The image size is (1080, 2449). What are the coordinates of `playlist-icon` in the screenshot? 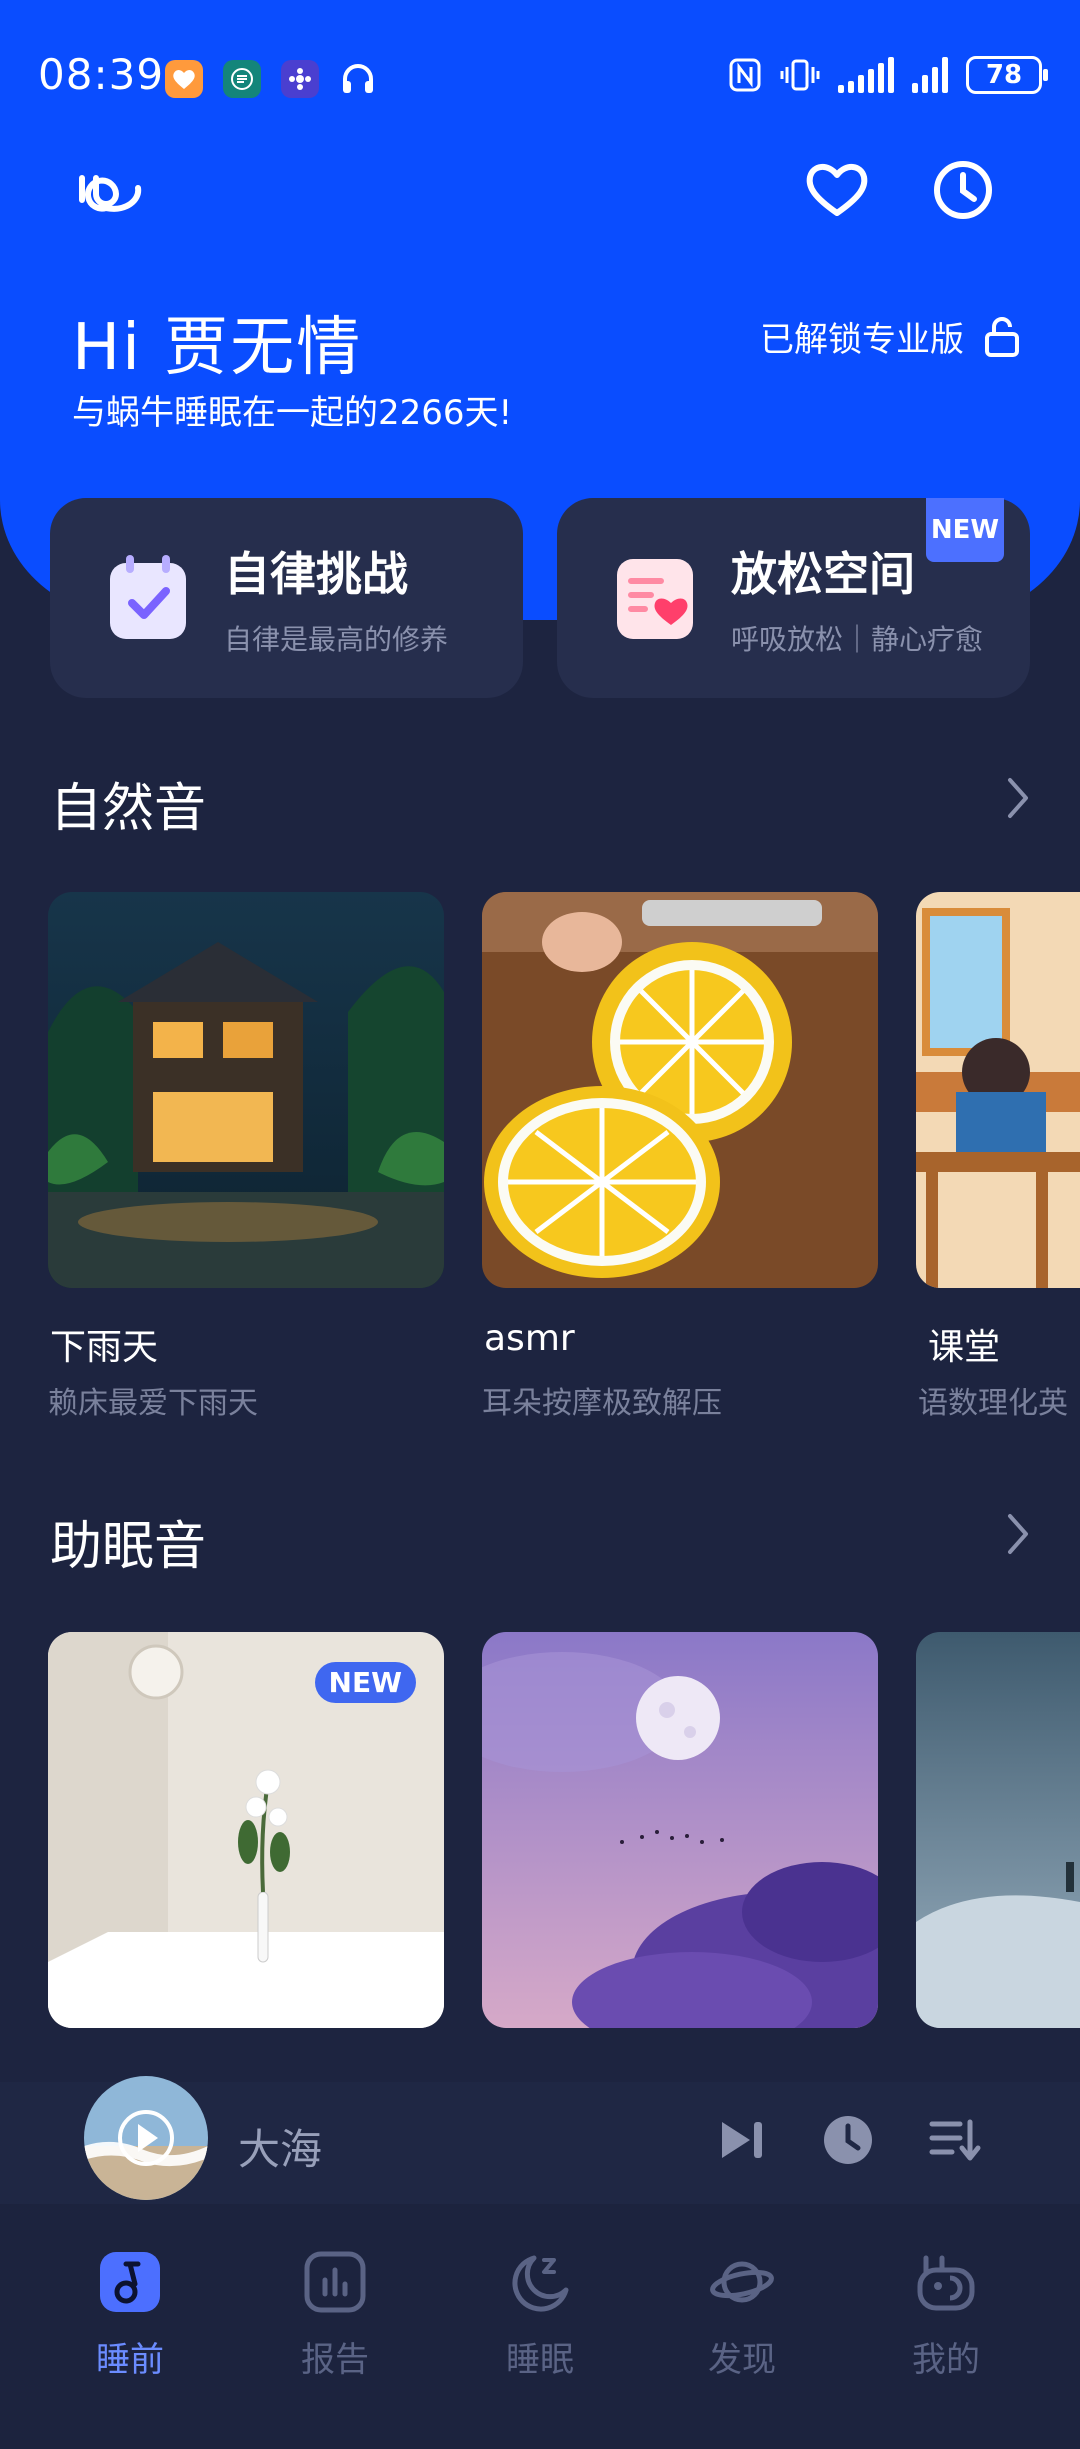 It's located at (954, 2140).